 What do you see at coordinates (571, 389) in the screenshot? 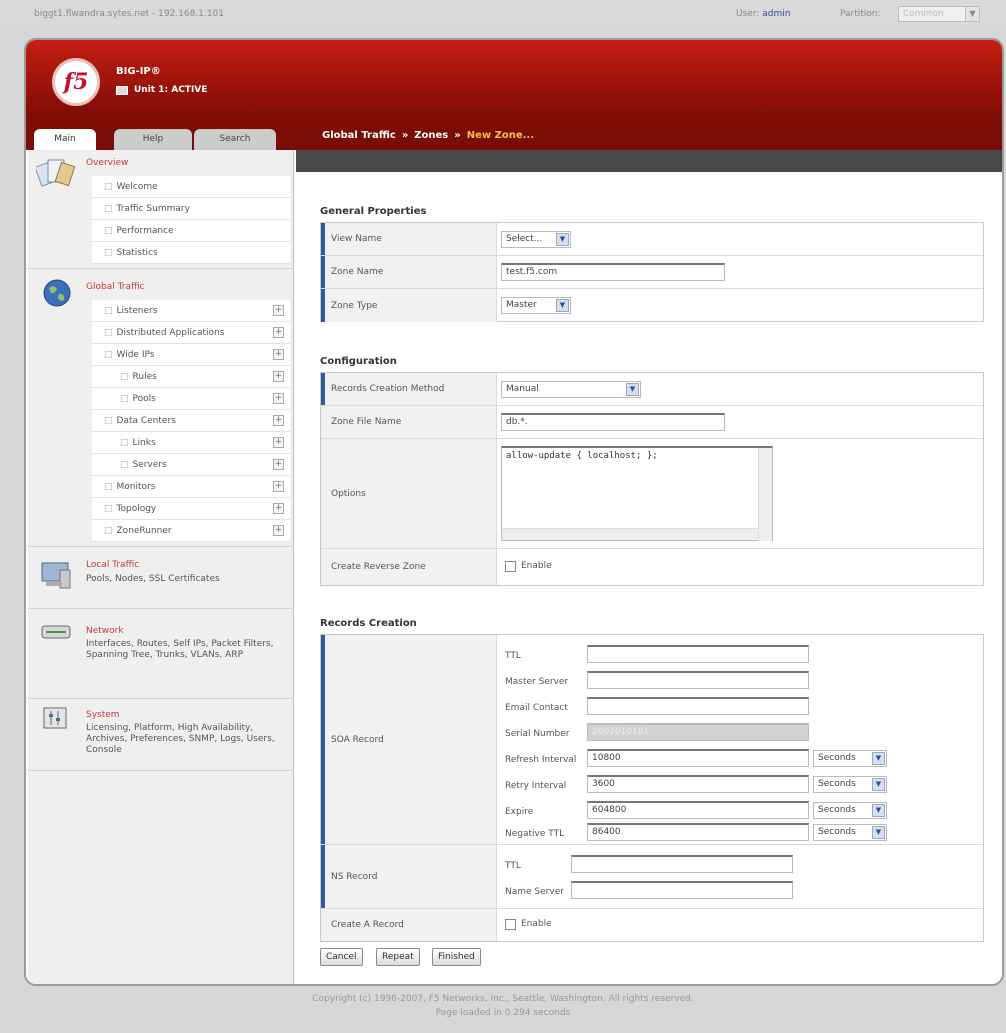
I see `records-method-select: Manual ▼` at bounding box center [571, 389].